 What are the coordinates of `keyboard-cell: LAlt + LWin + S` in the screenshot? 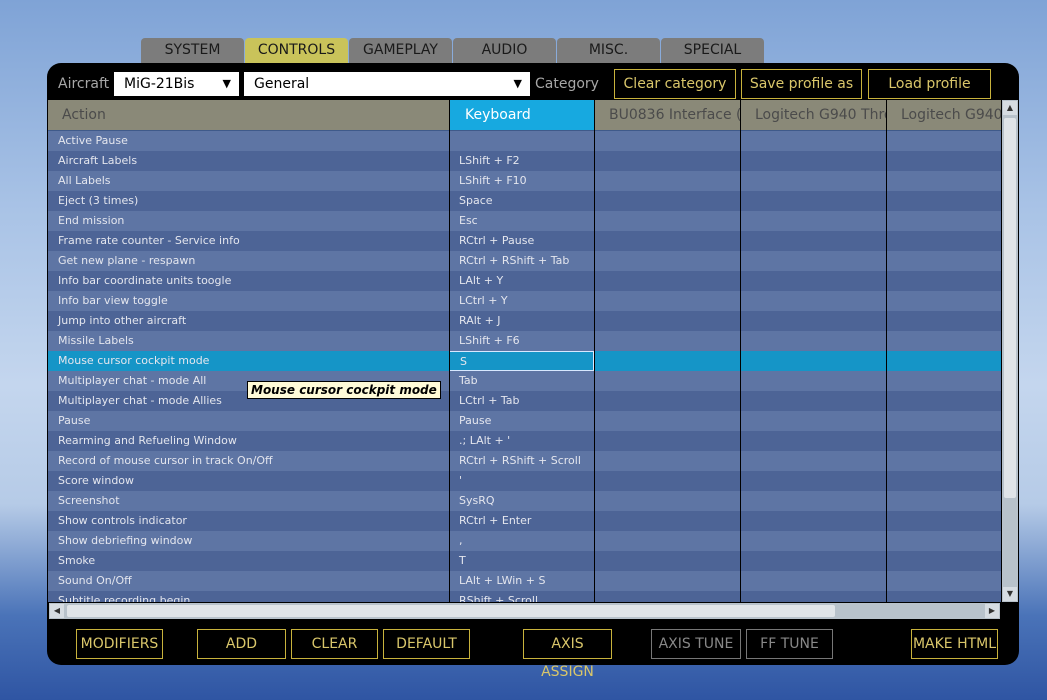 It's located at (521, 581).